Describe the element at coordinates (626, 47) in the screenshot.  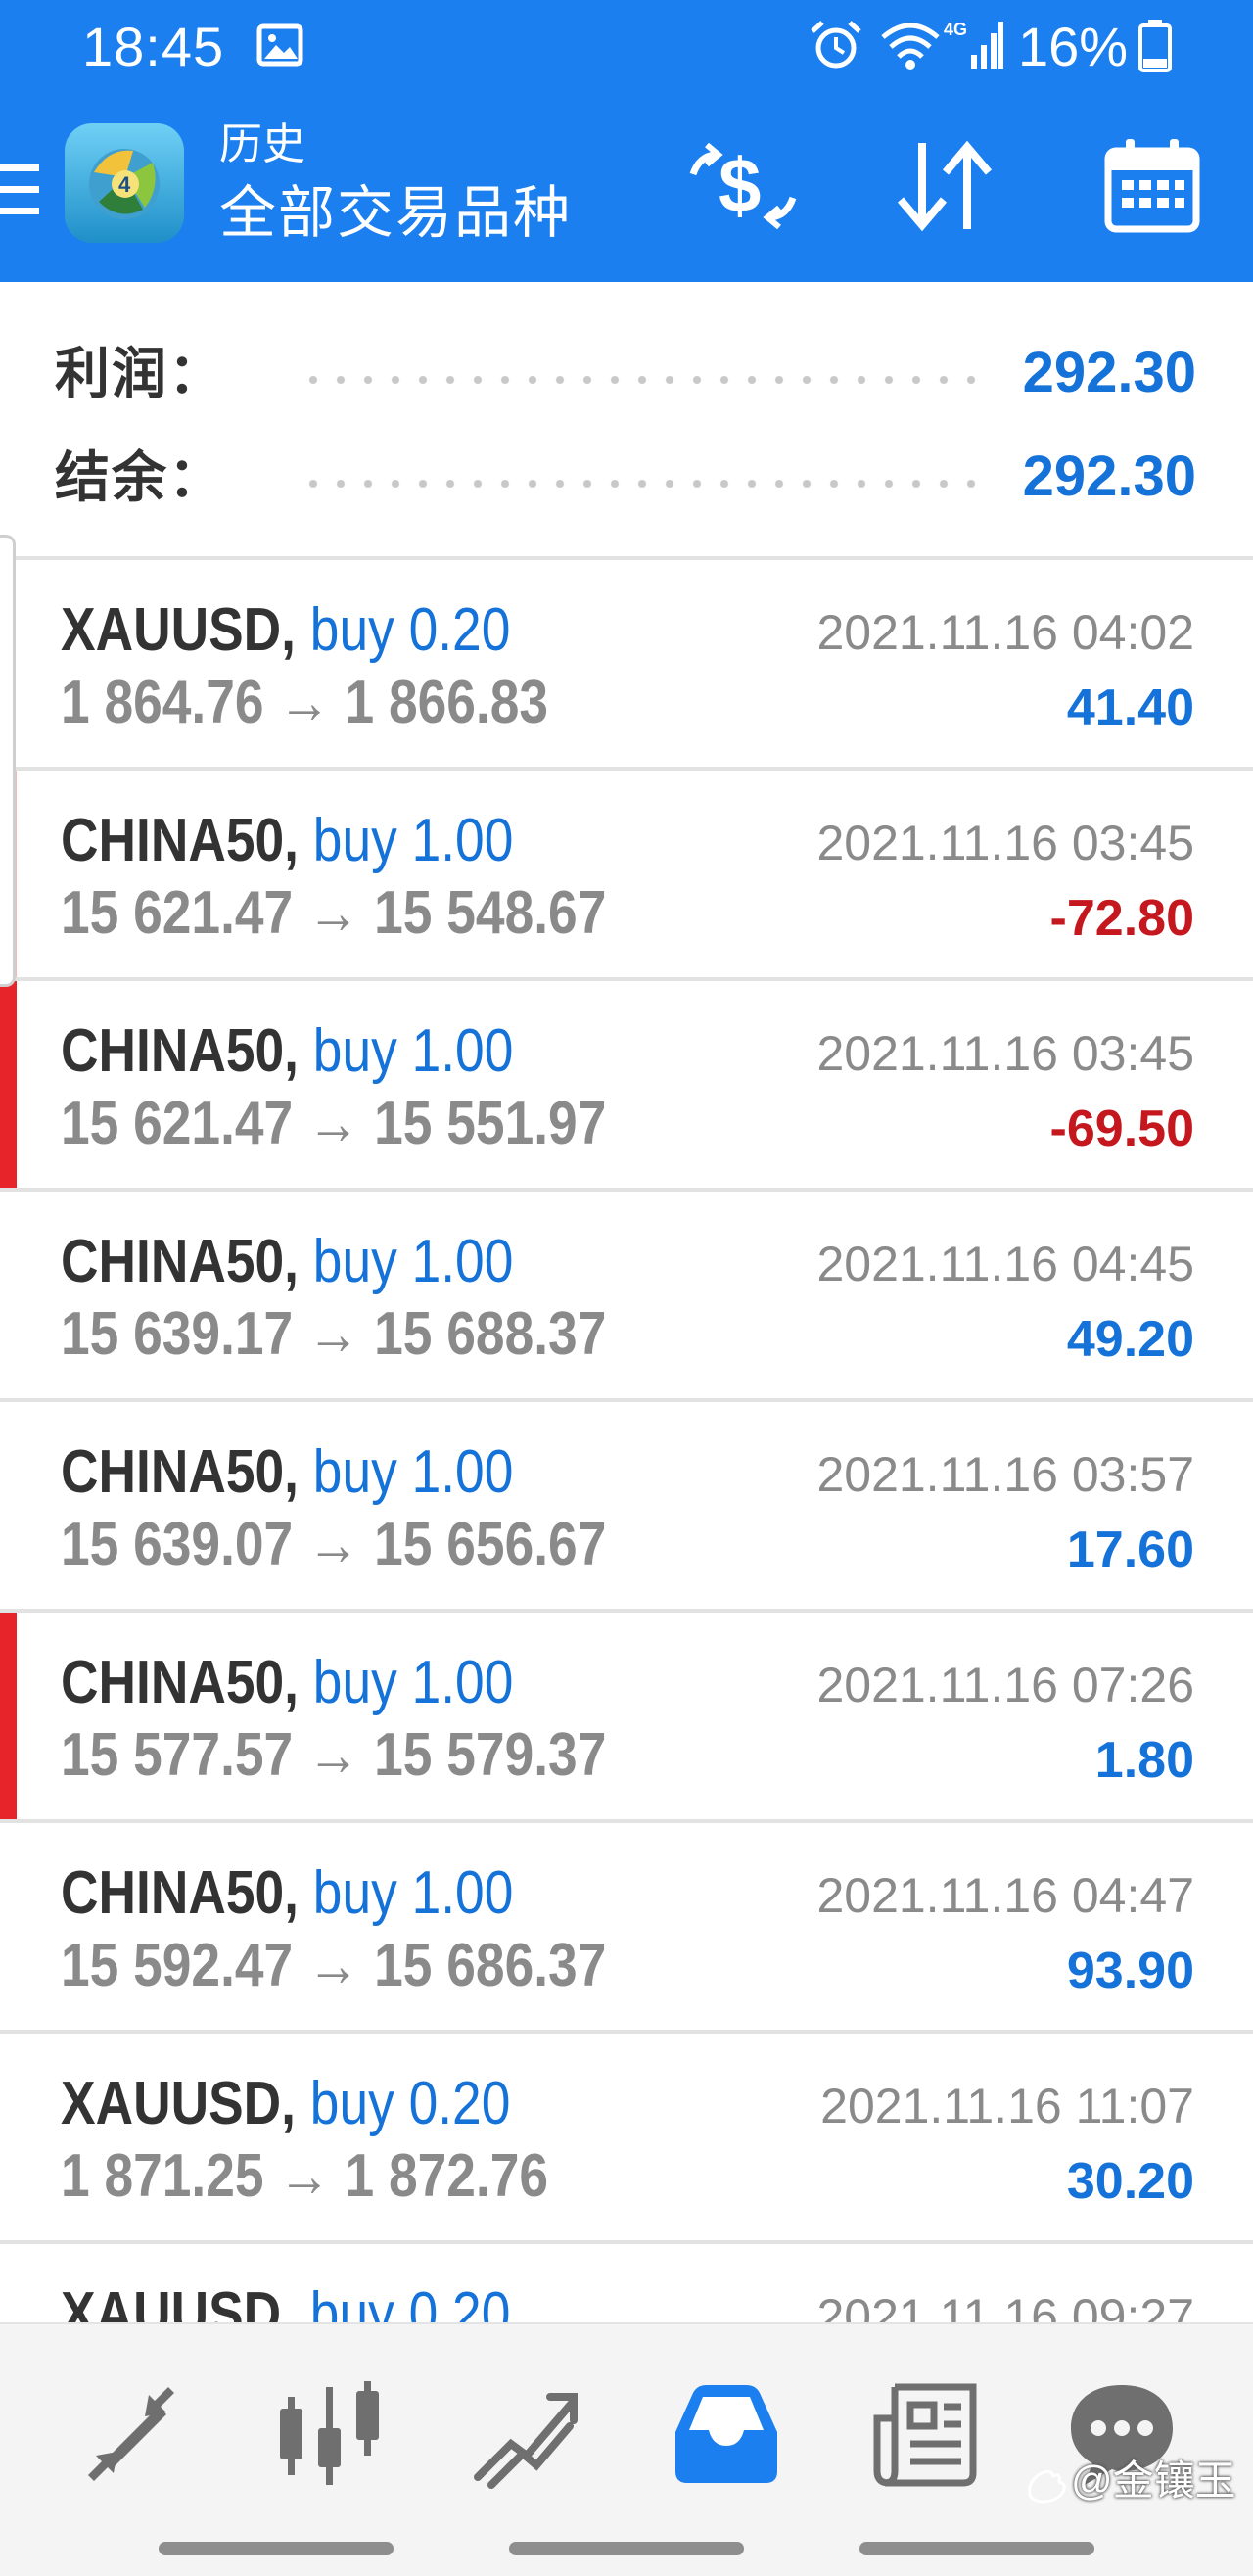
I see `status-bar: 18:45 4G 16%` at that location.